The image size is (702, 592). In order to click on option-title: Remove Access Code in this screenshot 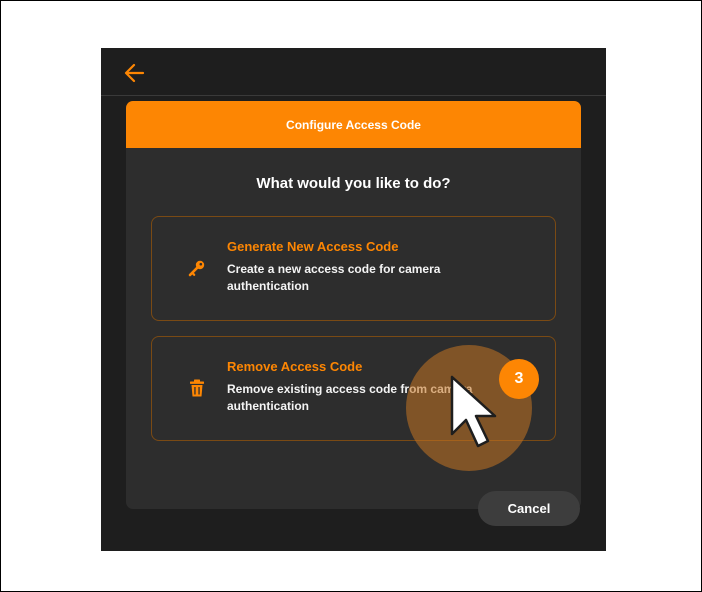, I will do `click(295, 366)`.